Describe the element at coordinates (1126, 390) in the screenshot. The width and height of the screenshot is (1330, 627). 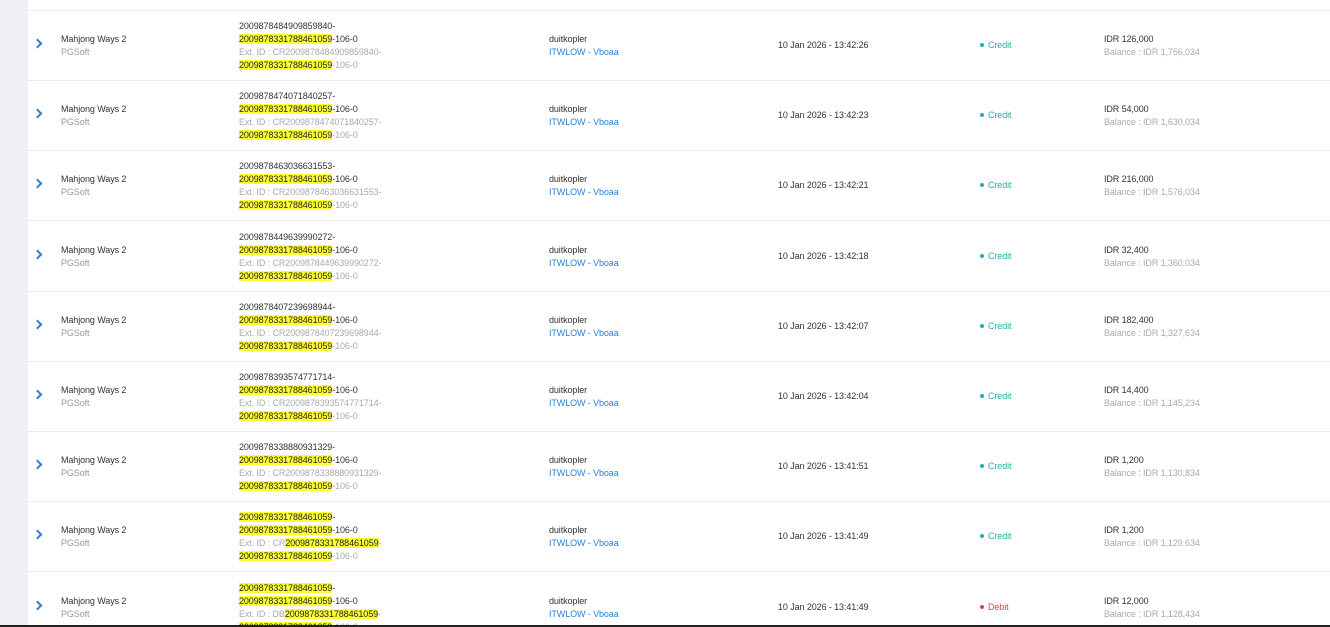
I see `transaction-amount: IDR 14,400` at that location.